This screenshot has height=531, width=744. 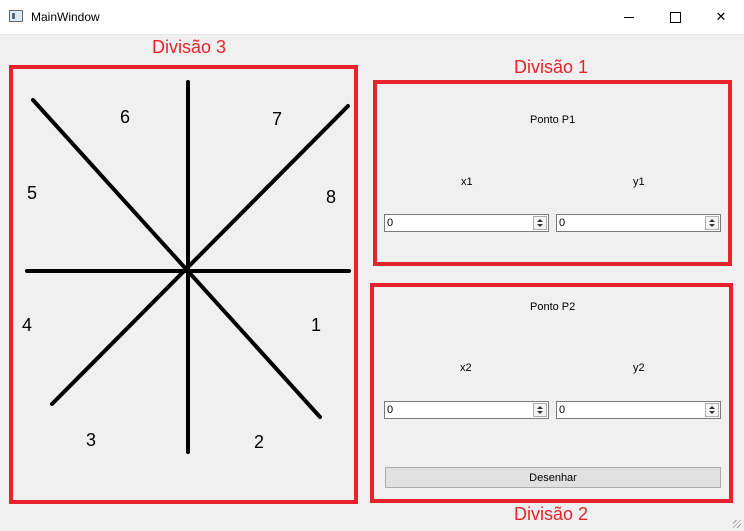 What do you see at coordinates (27, 325) in the screenshot?
I see `octant-label-4: 4` at bounding box center [27, 325].